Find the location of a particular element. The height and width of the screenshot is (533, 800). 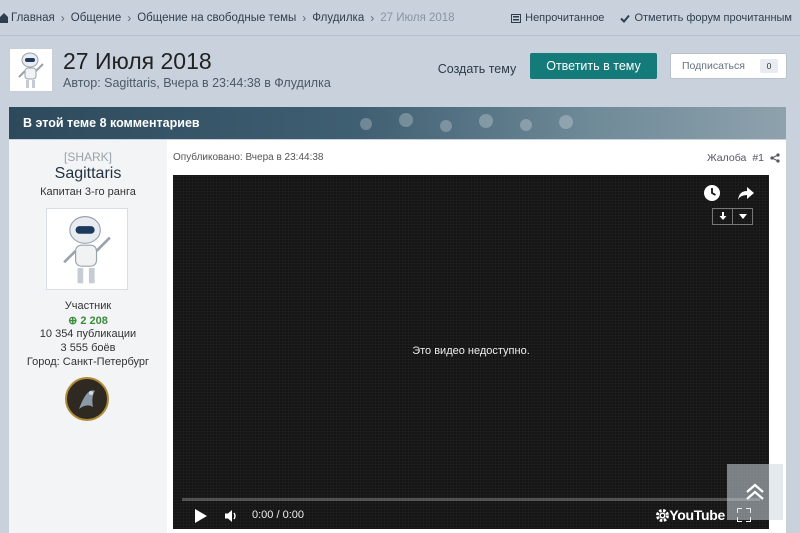

mark-read-link: Отметить форум прочитанным is located at coordinates (706, 18).